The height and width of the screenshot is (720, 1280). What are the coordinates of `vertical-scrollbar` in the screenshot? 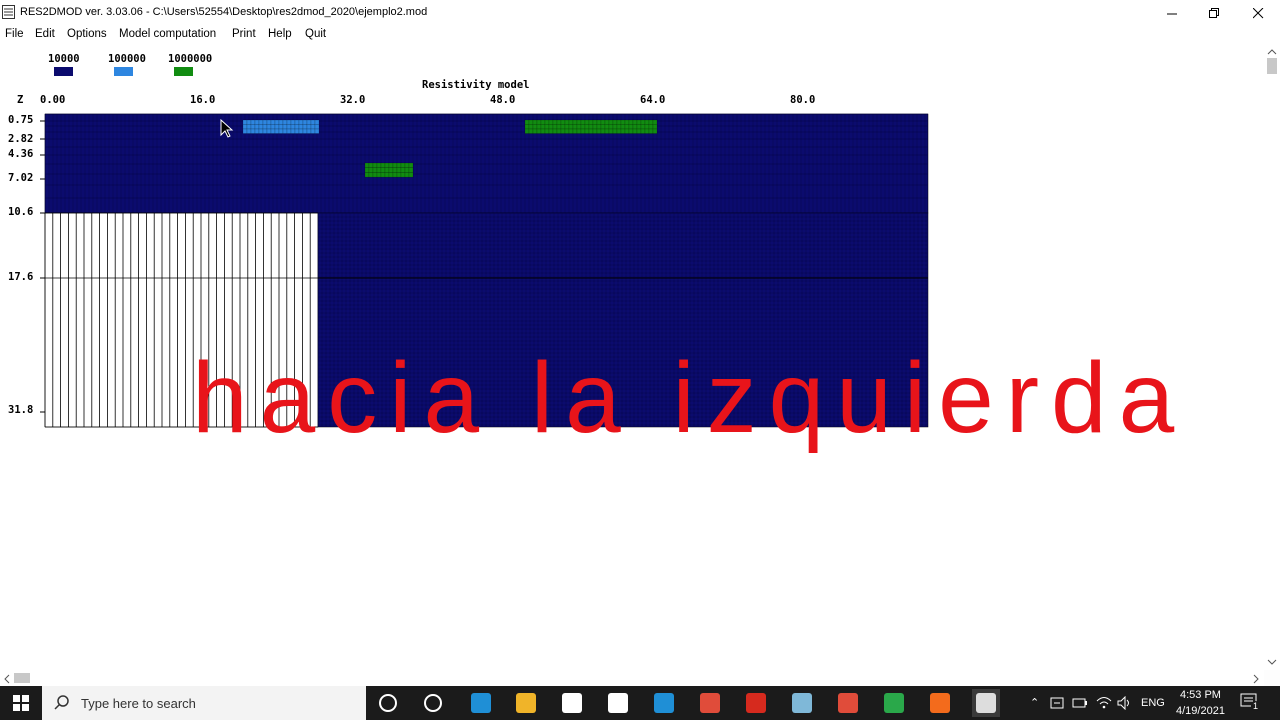 It's located at (1272, 358).